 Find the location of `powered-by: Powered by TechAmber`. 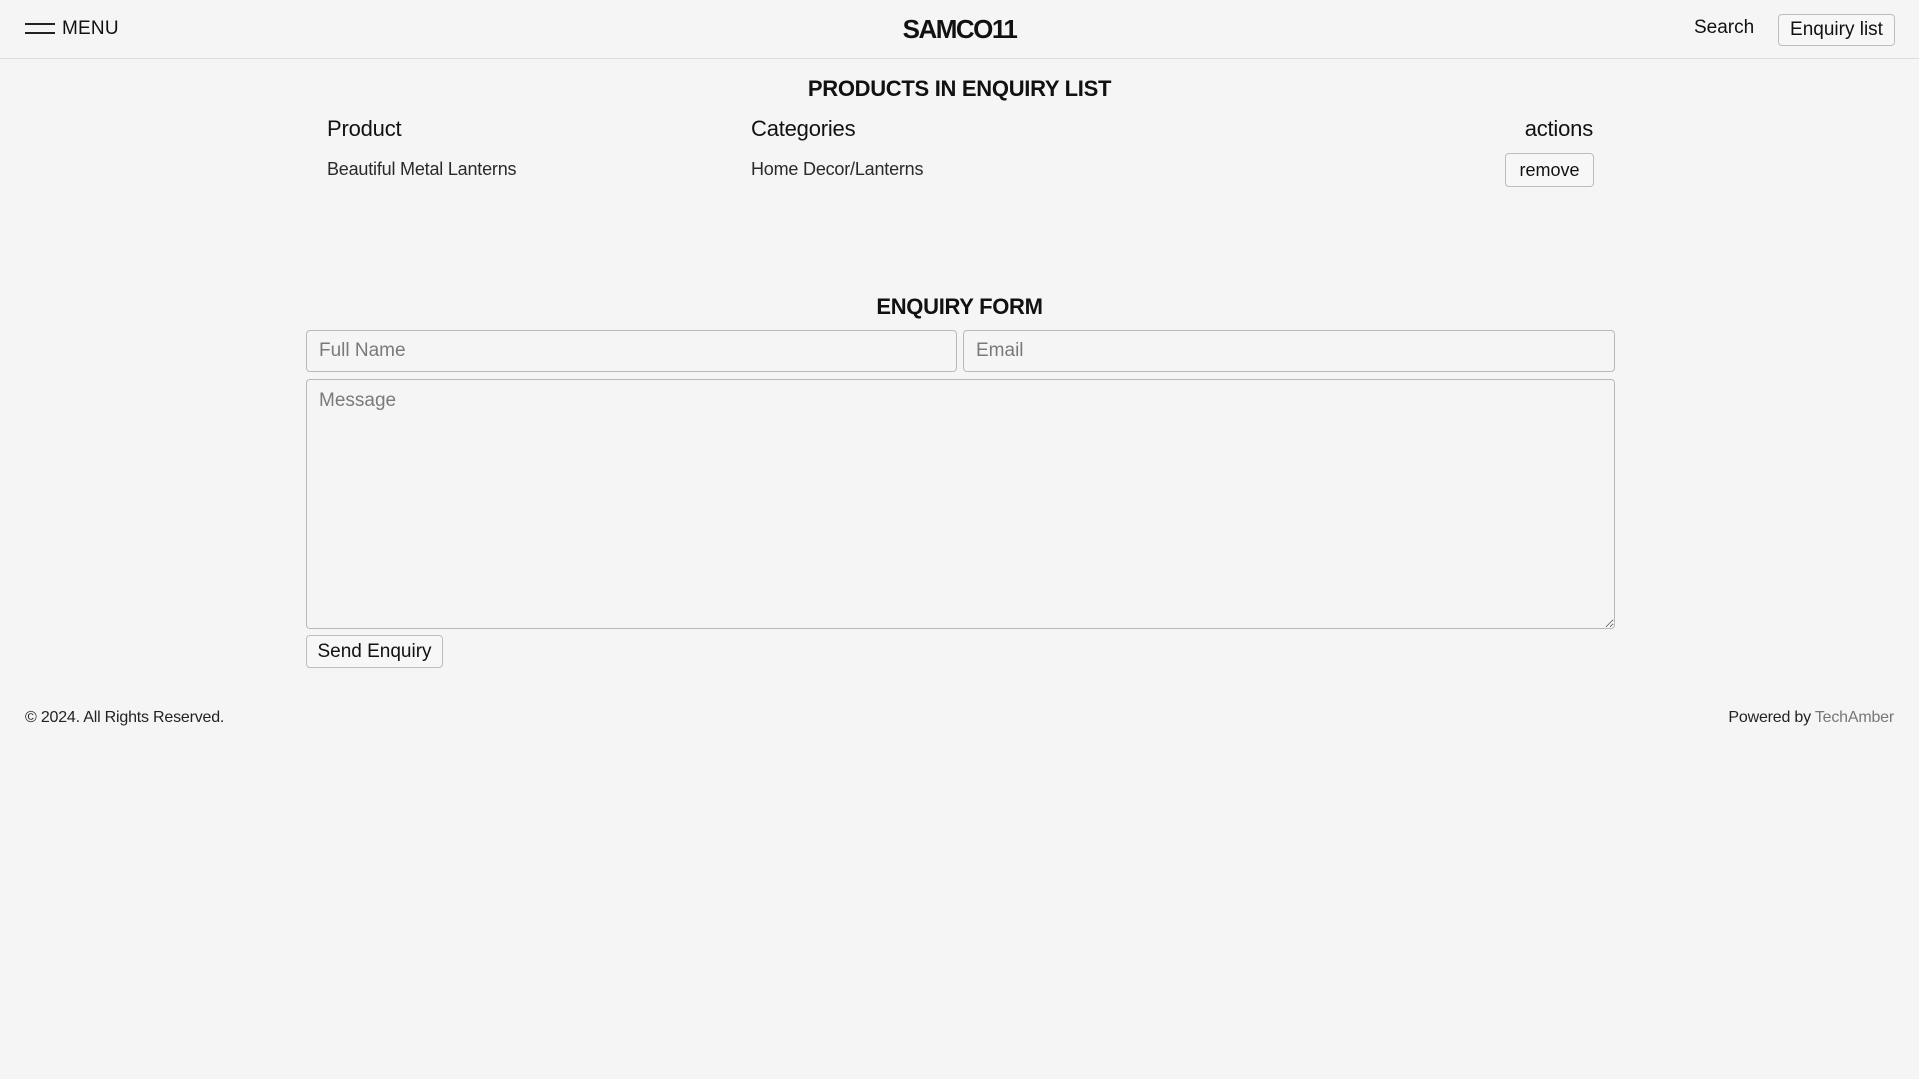

powered-by: Powered by TechAmber is located at coordinates (1811, 718).